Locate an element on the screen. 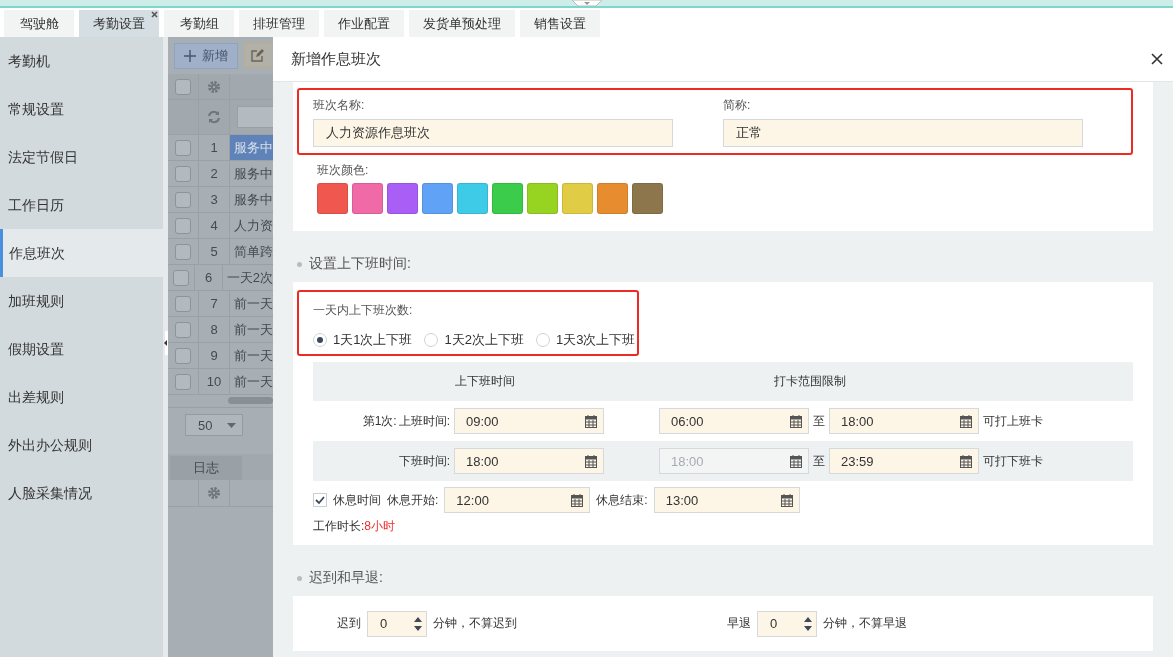 The height and width of the screenshot is (657, 1173). radio-option: 1天2次上下班 is located at coordinates (474, 340).